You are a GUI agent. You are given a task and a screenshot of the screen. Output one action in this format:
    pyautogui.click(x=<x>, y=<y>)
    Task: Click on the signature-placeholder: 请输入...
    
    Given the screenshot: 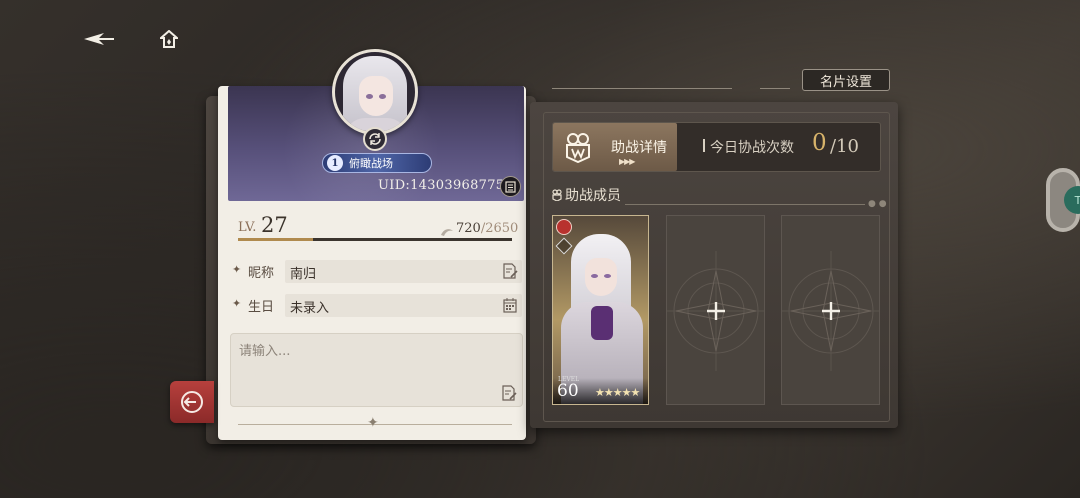 What is the action you would take?
    pyautogui.click(x=265, y=351)
    